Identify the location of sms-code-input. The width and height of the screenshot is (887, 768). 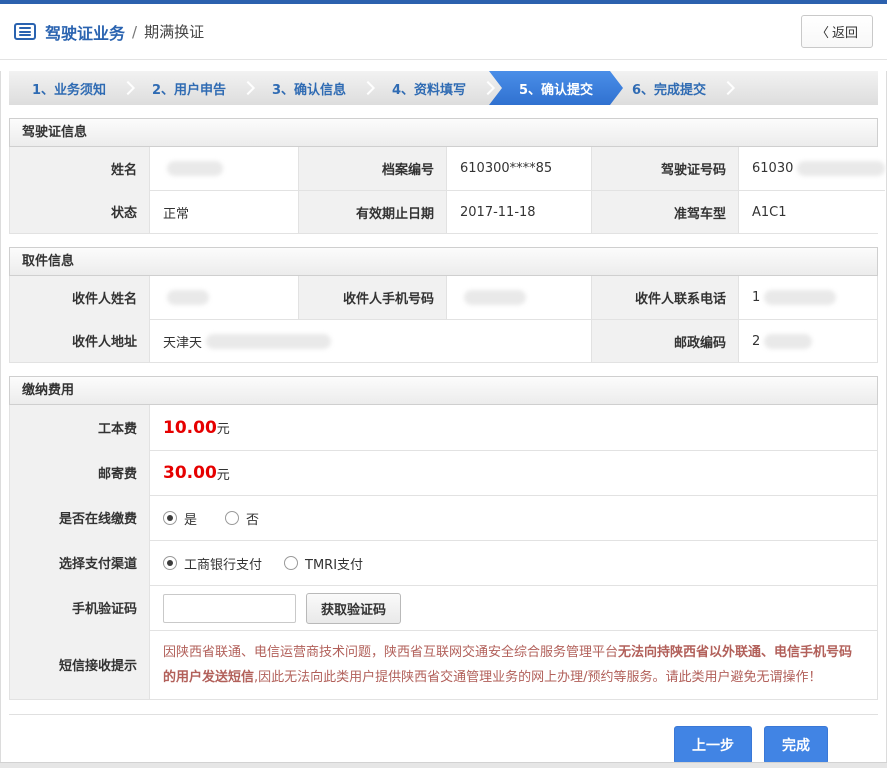
(229, 608).